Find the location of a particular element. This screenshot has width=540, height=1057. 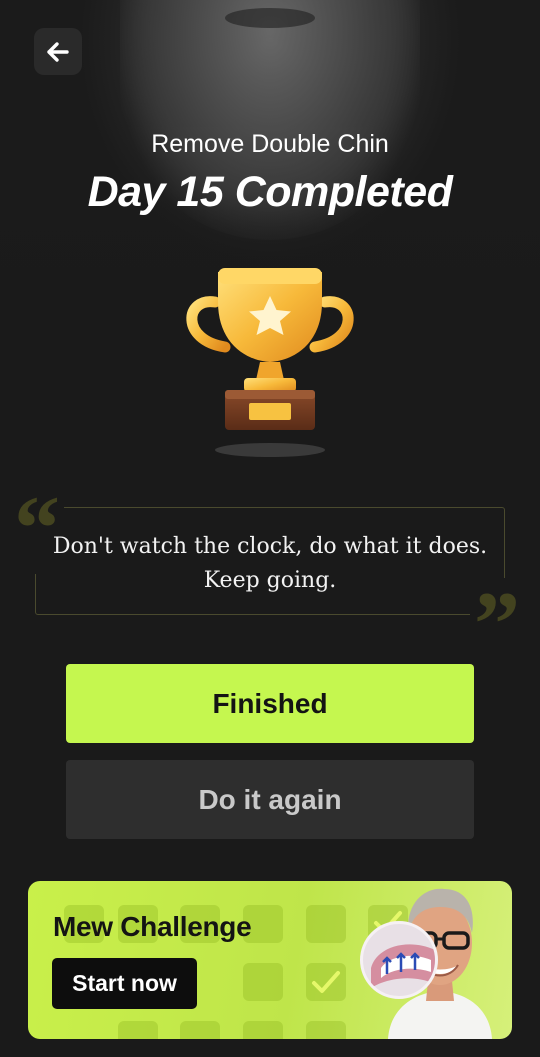

quote-line-1: Don't watch the clock, do what it does. is located at coordinates (270, 546).